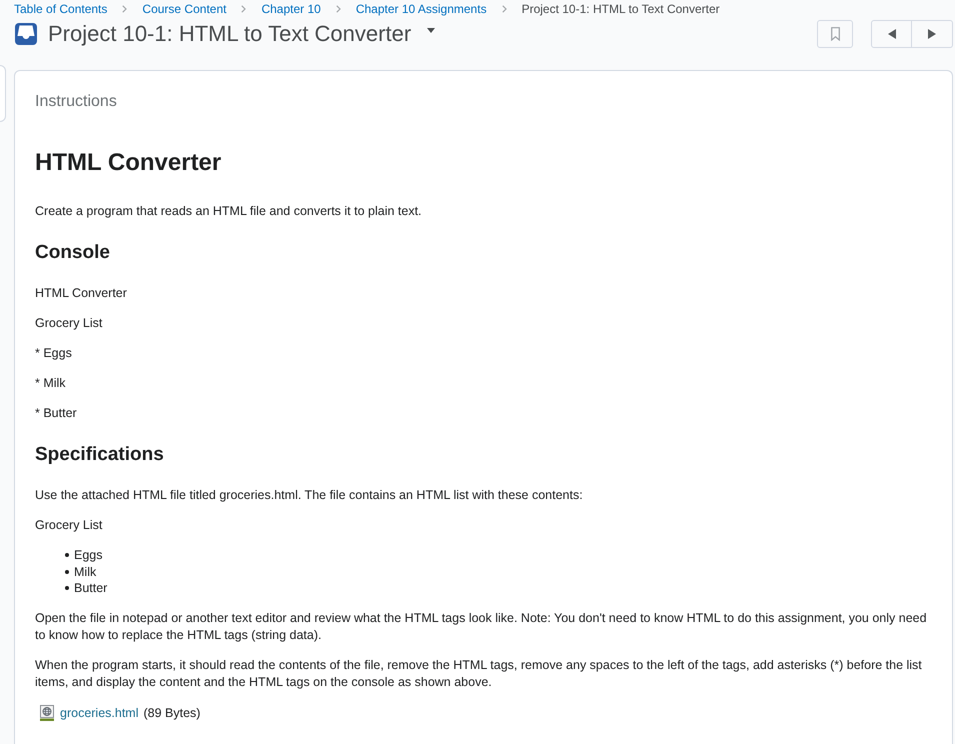 This screenshot has height=744, width=955. What do you see at coordinates (56, 413) in the screenshot?
I see `paragraph: * Butter` at bounding box center [56, 413].